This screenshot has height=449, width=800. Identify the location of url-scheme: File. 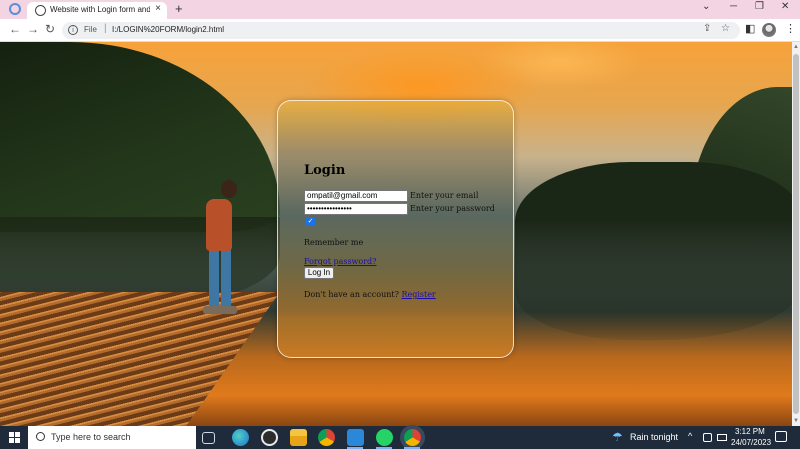
(90, 29).